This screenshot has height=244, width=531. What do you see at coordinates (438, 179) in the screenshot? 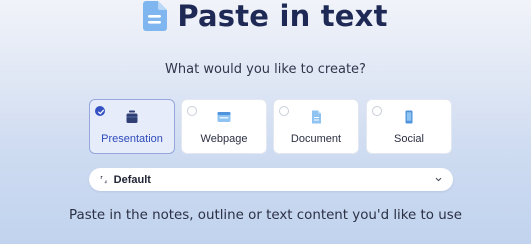
I see `chevron-down-icon` at bounding box center [438, 179].